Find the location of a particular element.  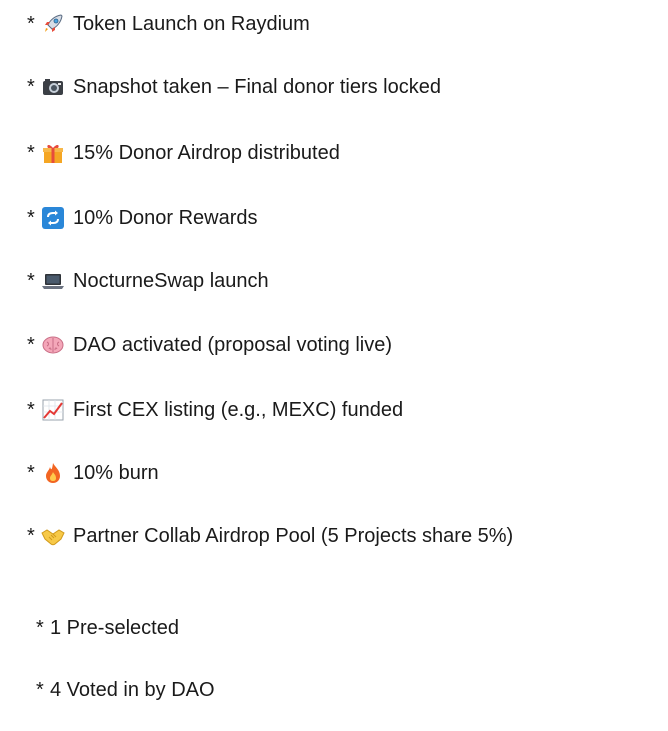

rocket-icon is located at coordinates (53, 24).